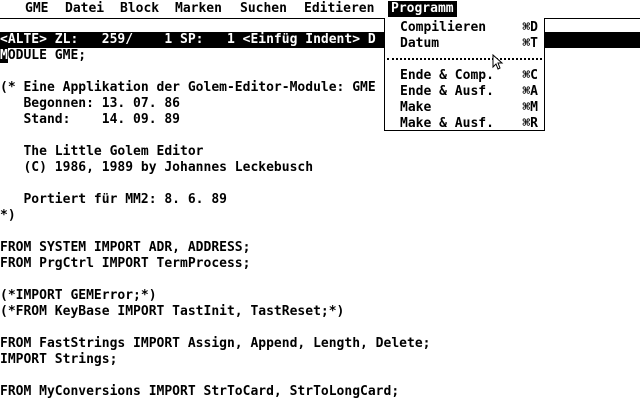 The image size is (640, 400). What do you see at coordinates (498, 62) in the screenshot?
I see `mouse-pointer-icon` at bounding box center [498, 62].